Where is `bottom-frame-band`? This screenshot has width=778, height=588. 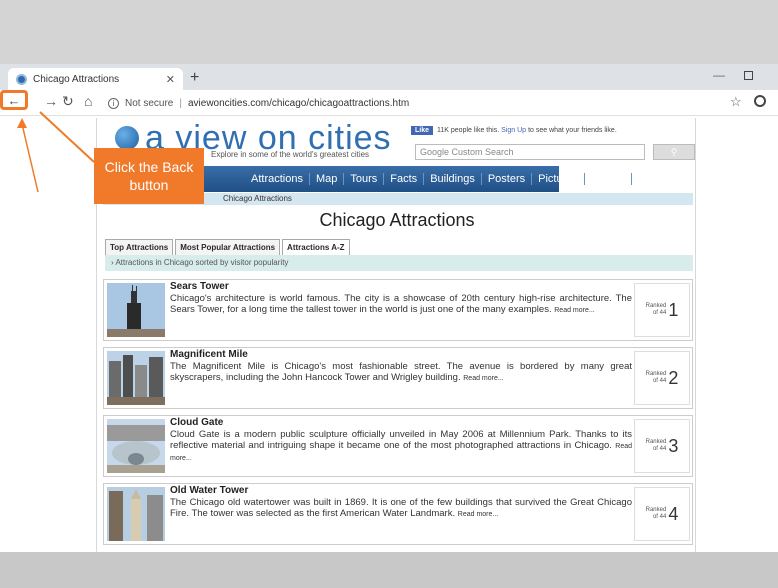 bottom-frame-band is located at coordinates (389, 570).